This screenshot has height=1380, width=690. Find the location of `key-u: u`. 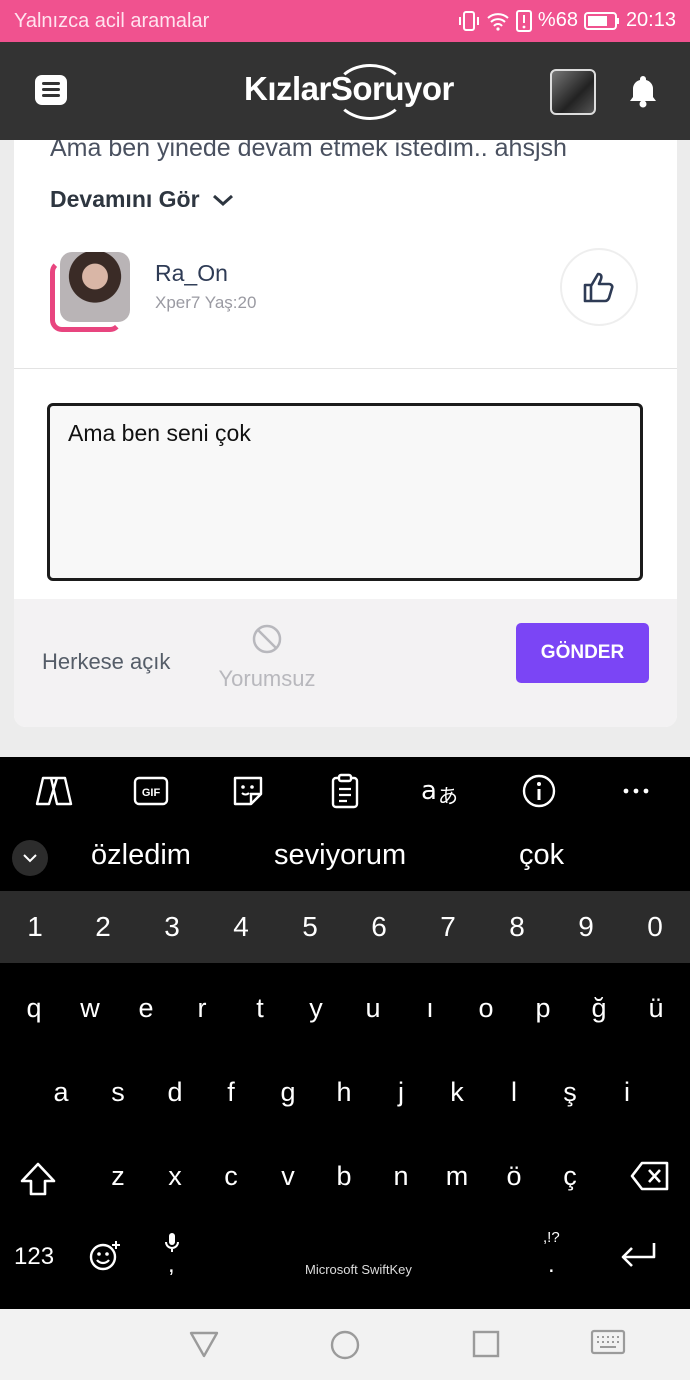

key-u: u is located at coordinates (373, 1008).